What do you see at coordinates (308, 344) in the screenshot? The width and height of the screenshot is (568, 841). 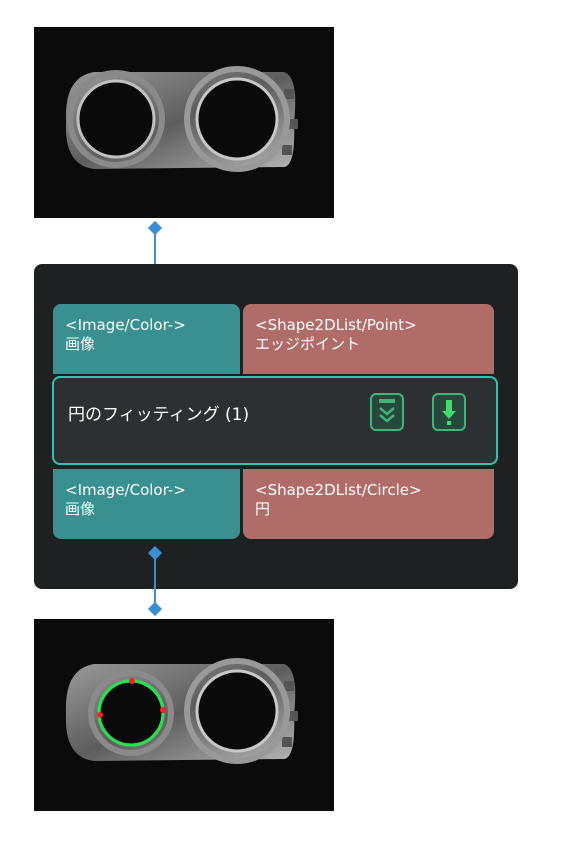 I see `port-name: エッジポイント` at bounding box center [308, 344].